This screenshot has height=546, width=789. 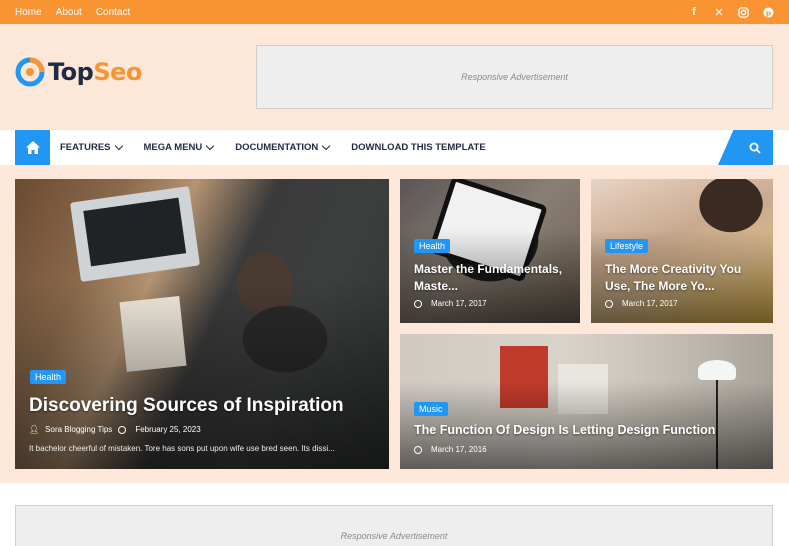 I want to click on nav-item-download-template: DOWNLOAD THIS TEMPLATE, so click(x=418, y=147).